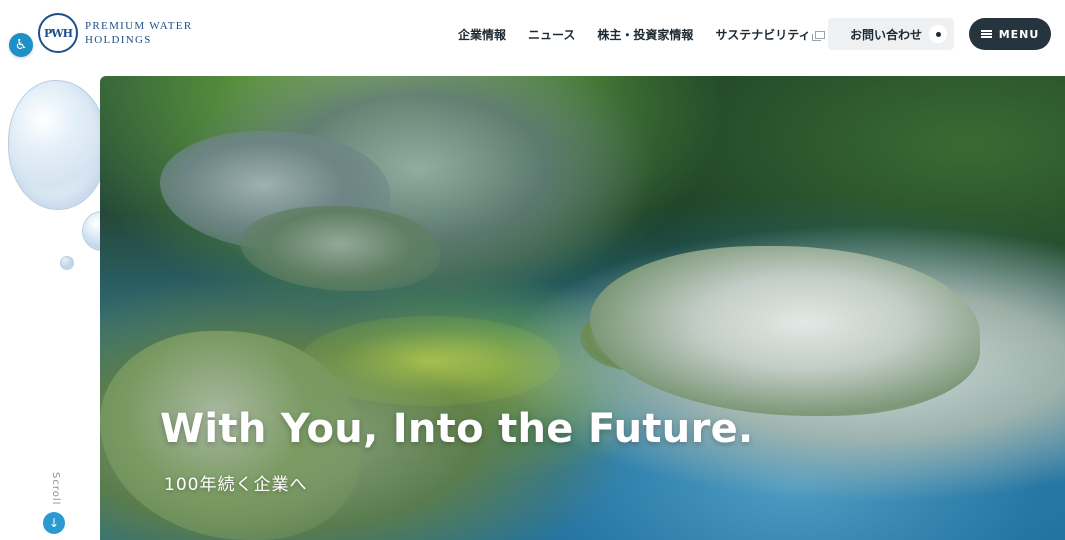  Describe the element at coordinates (67, 263) in the screenshot. I see `bubble-decoration-tiny` at that location.